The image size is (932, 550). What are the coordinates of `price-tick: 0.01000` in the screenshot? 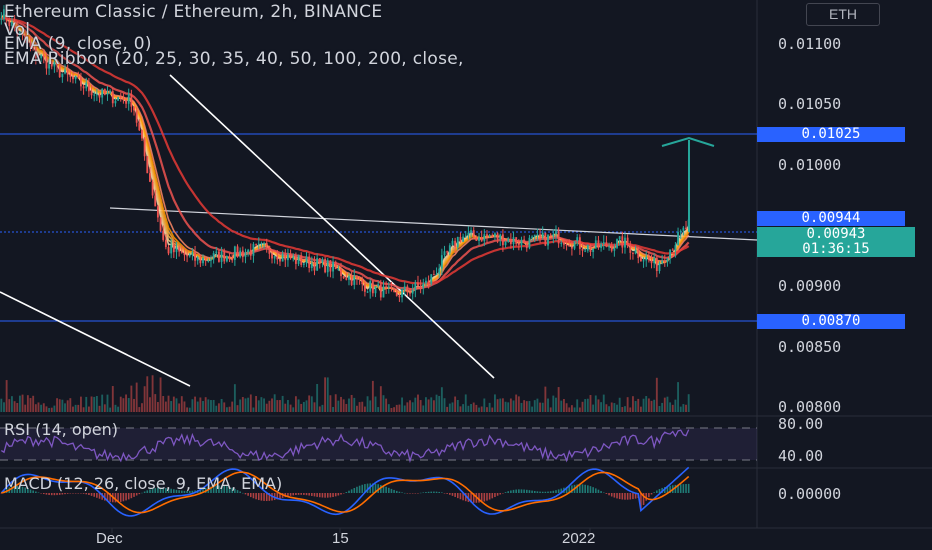 It's located at (810, 165).